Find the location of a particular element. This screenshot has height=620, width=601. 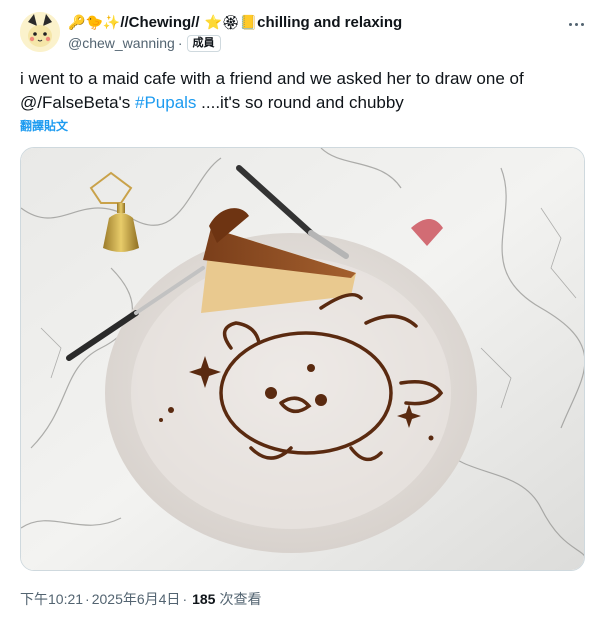

more-options-icon is located at coordinates (576, 24).